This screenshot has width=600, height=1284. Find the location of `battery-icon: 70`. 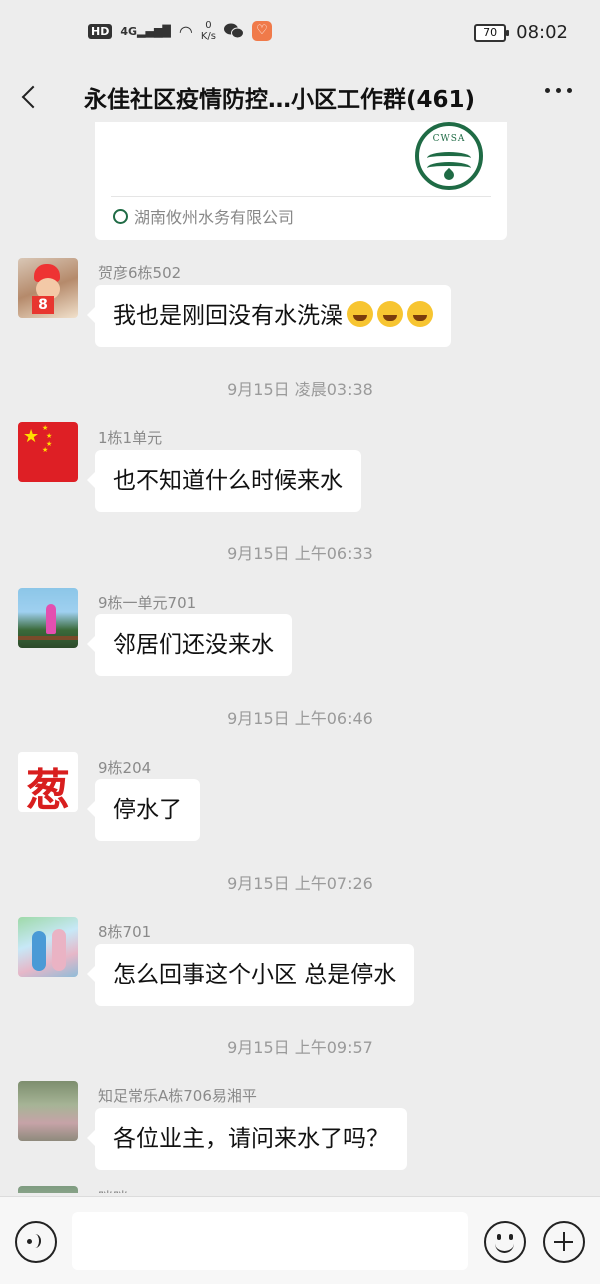

battery-icon: 70 is located at coordinates (492, 32).